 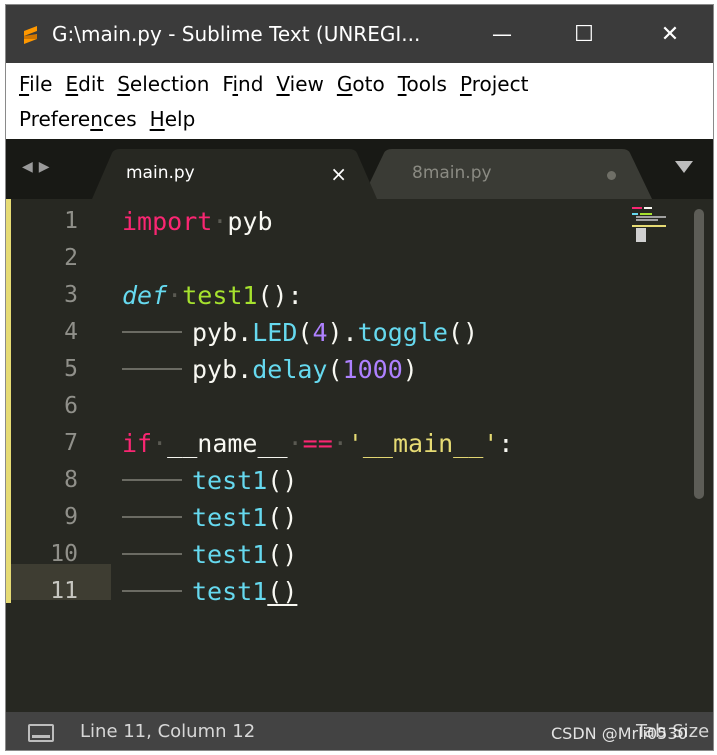 What do you see at coordinates (422, 84) in the screenshot?
I see `menu-tools: Tools` at bounding box center [422, 84].